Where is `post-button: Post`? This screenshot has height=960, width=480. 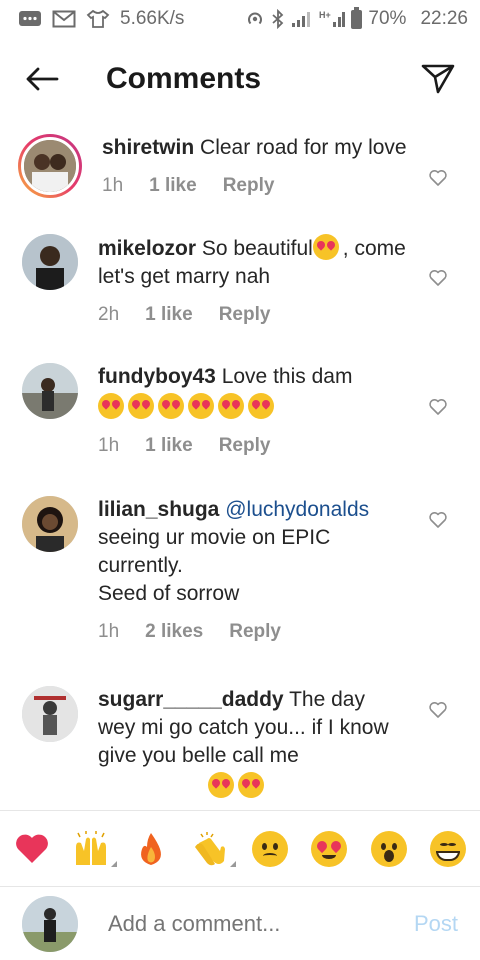 post-button: Post is located at coordinates (436, 924).